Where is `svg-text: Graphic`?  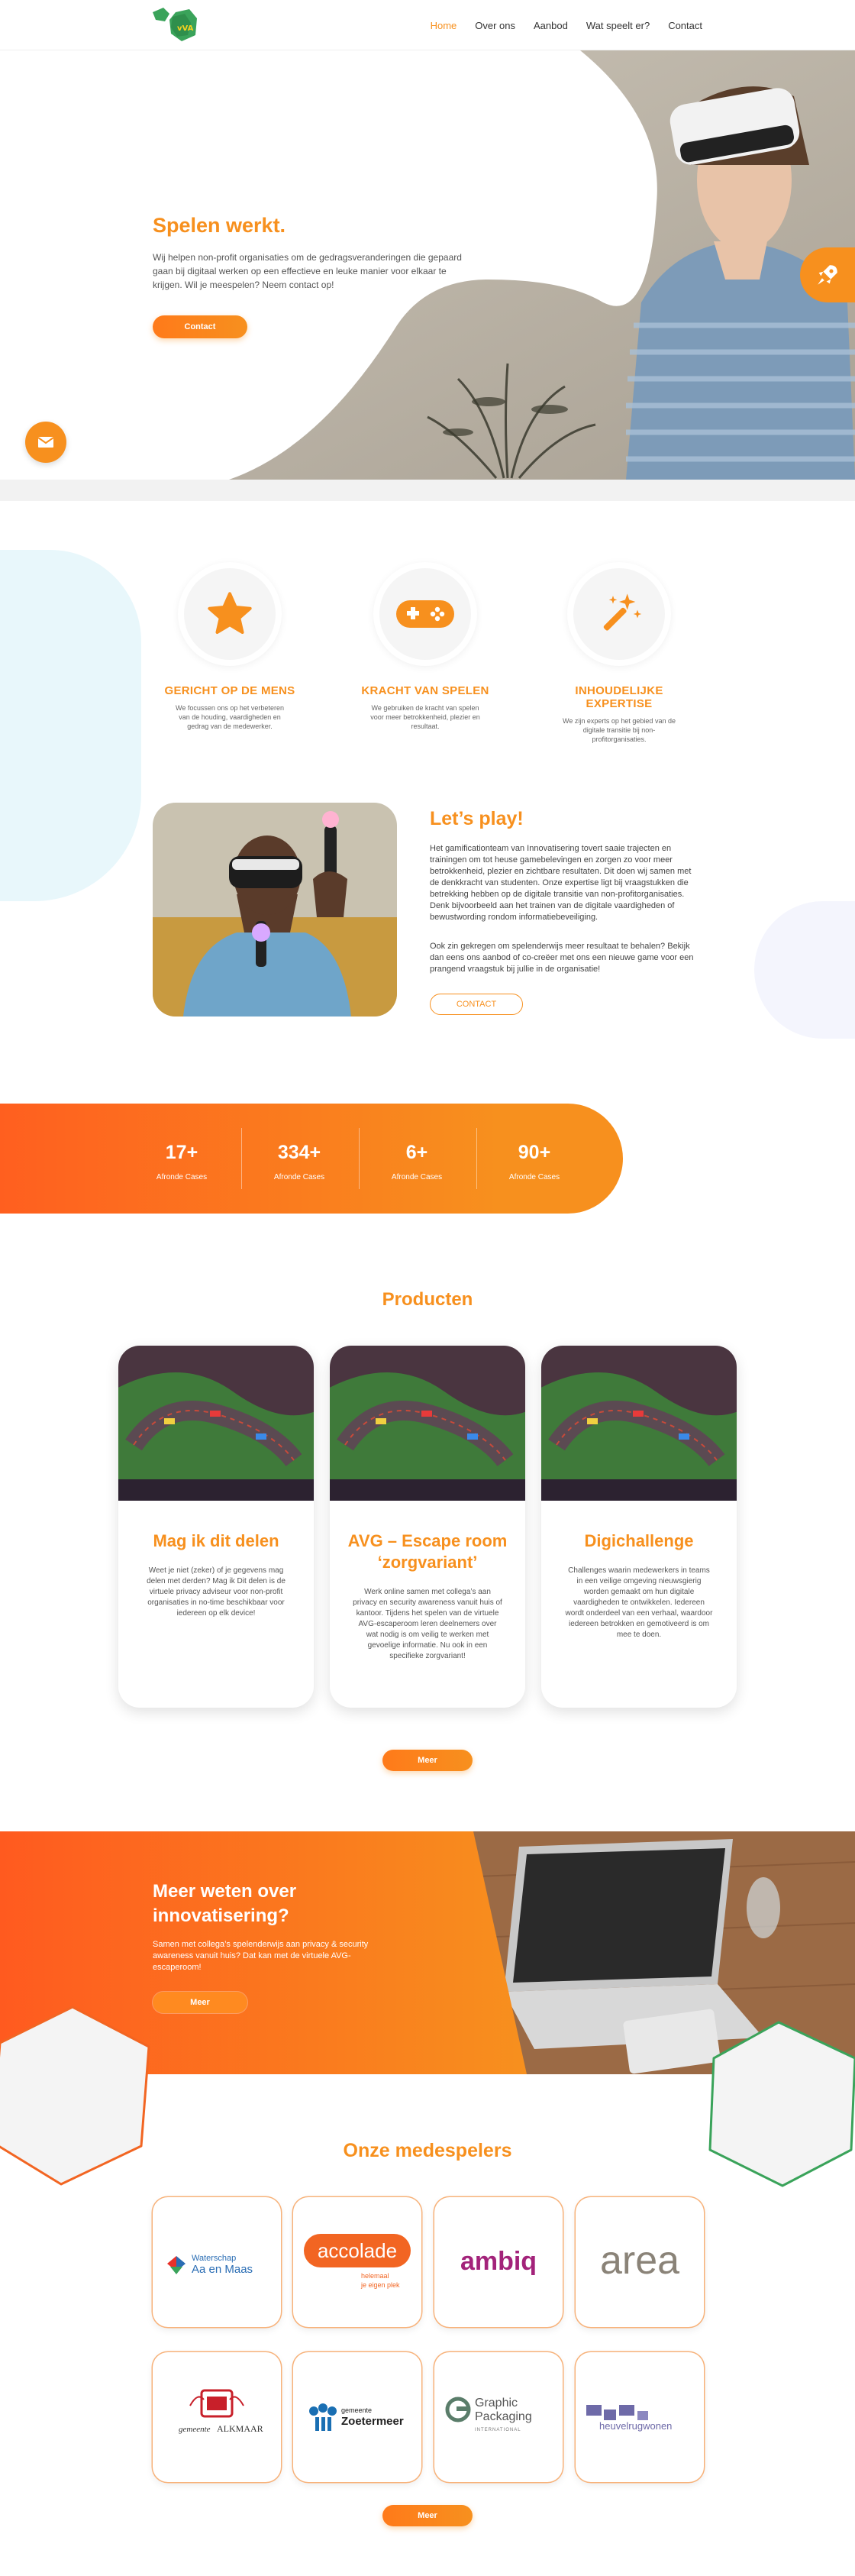 svg-text: Graphic is located at coordinates (496, 2403).